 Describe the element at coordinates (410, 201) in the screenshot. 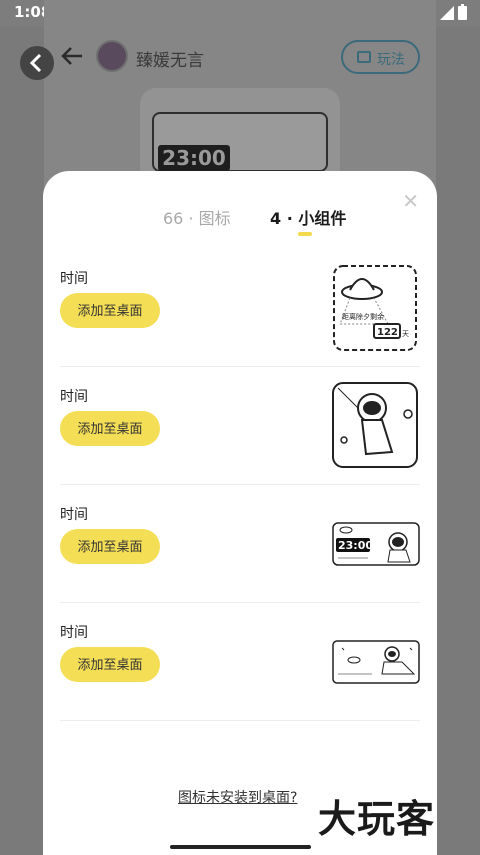

I see `close-icon: ✕` at that location.